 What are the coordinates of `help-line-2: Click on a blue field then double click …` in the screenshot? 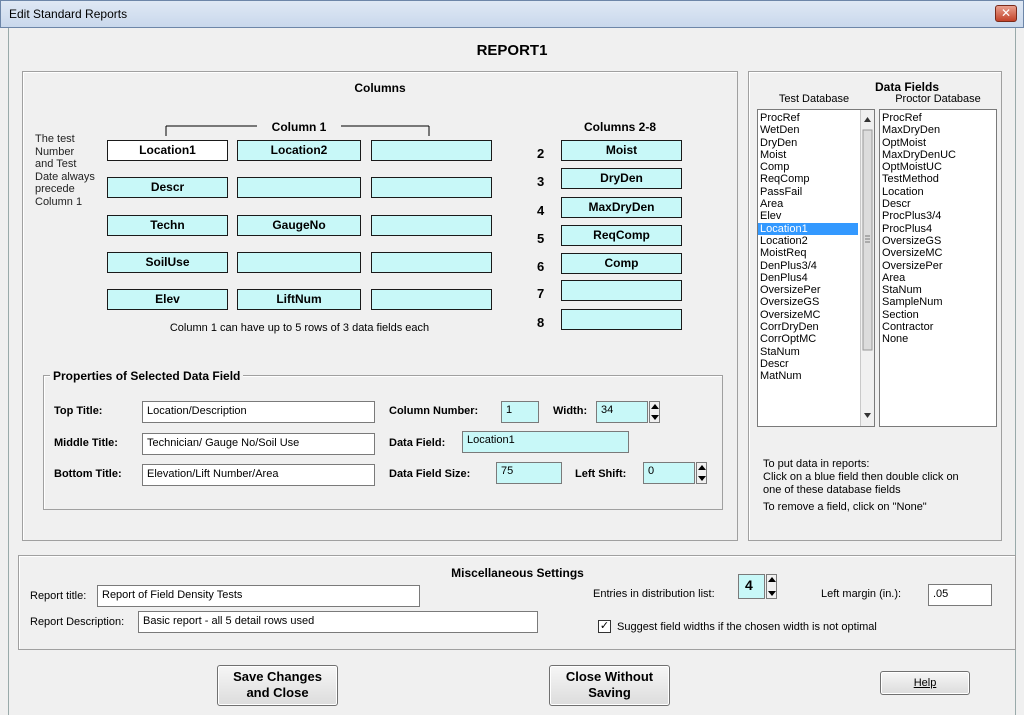 It's located at (861, 477).